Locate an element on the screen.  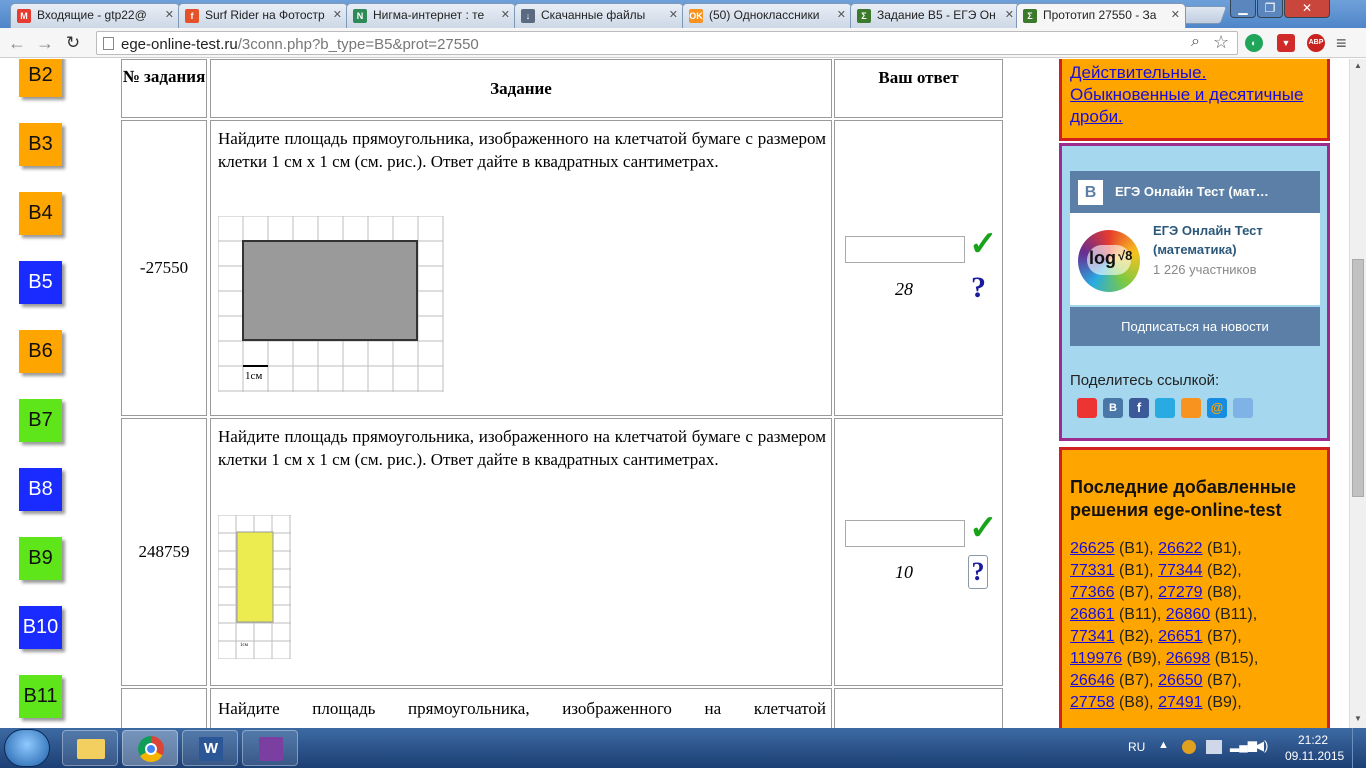
clock-time: 21:22 is located at coordinates (1313, 740).